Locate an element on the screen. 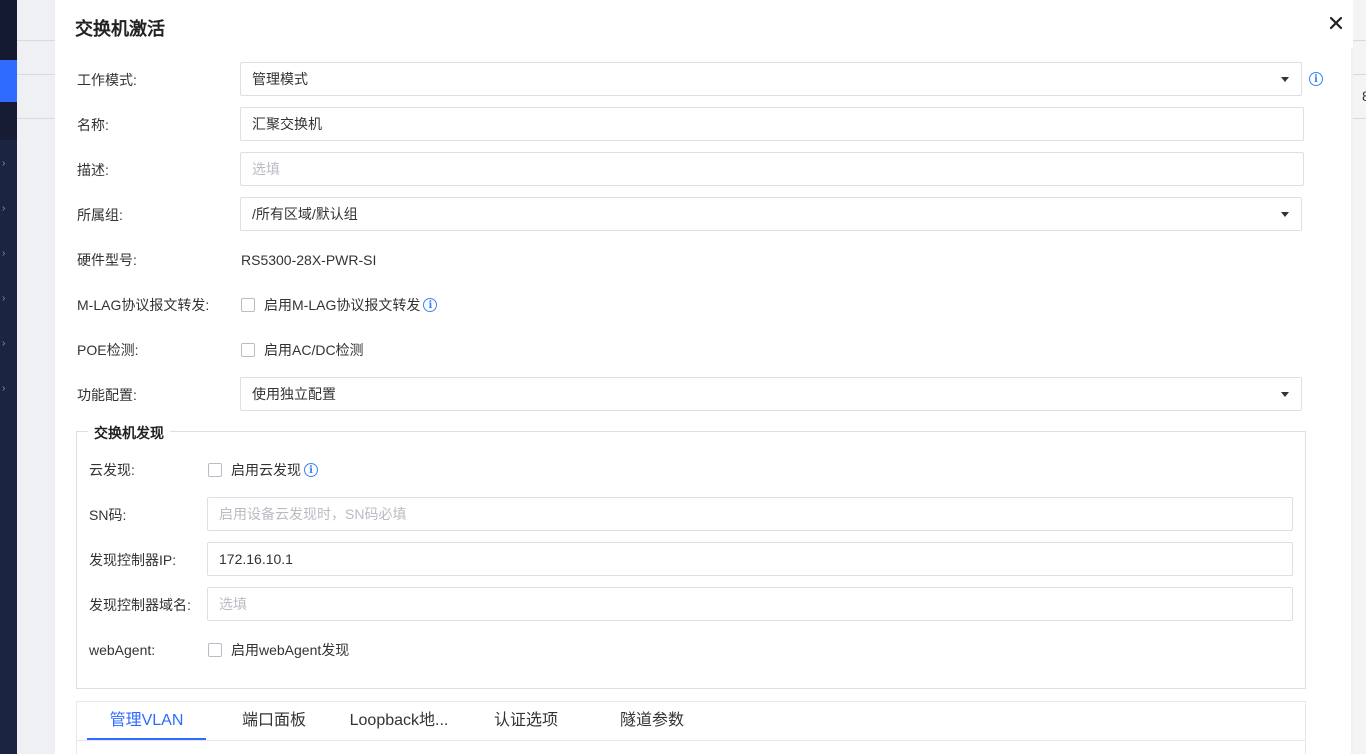 This screenshot has height=754, width=1366. group-select: /所有区域/默认组 is located at coordinates (771, 214).